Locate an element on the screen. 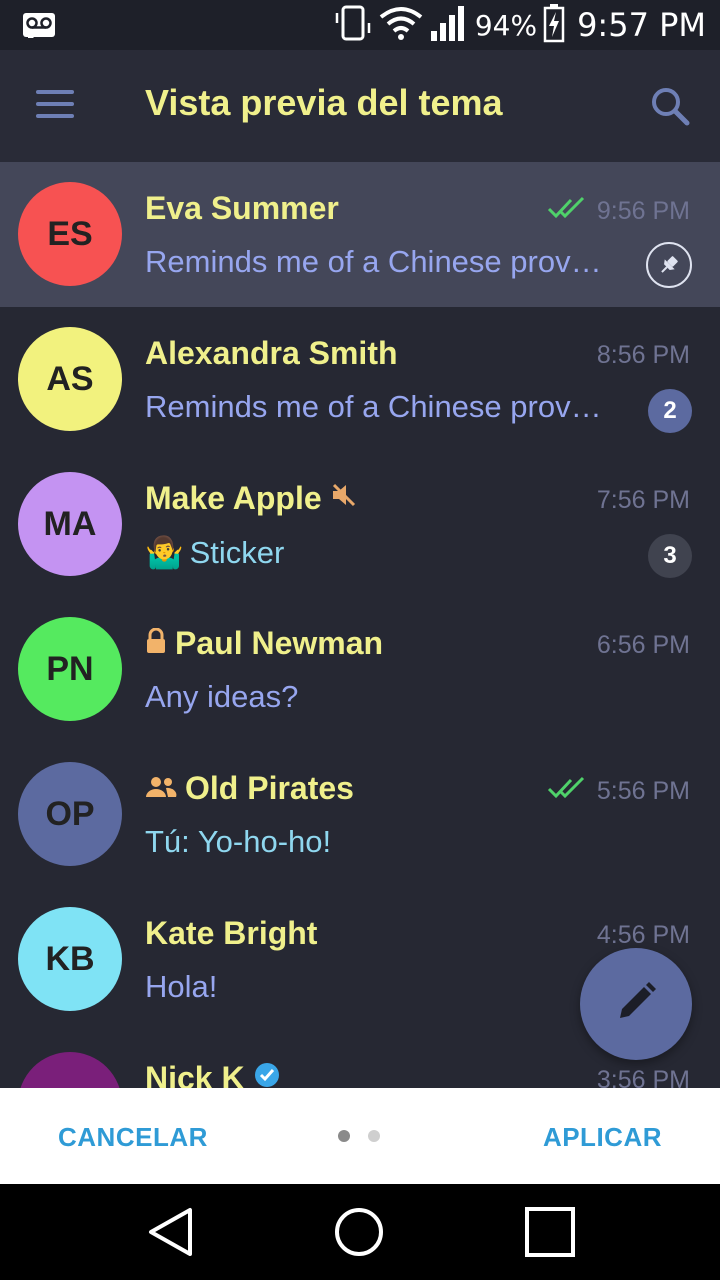 This screenshot has width=720, height=1280. avatar-initials: KB is located at coordinates (70, 958).